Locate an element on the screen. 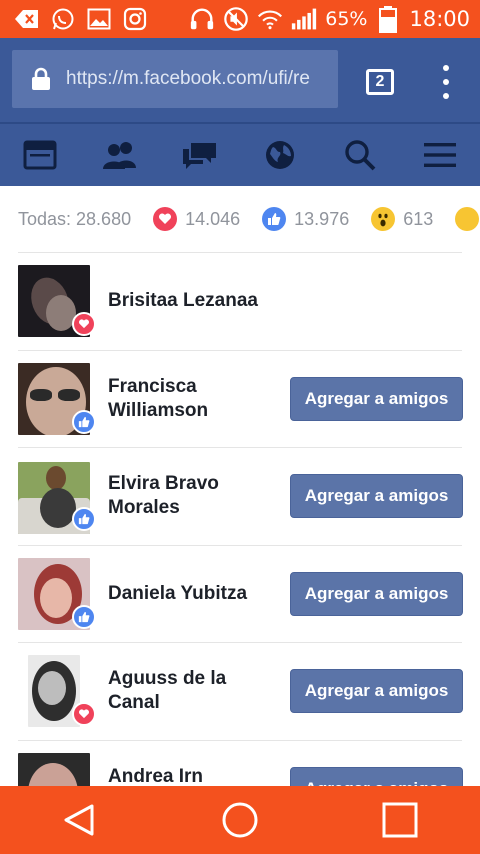  lock-icon is located at coordinates (41, 78).